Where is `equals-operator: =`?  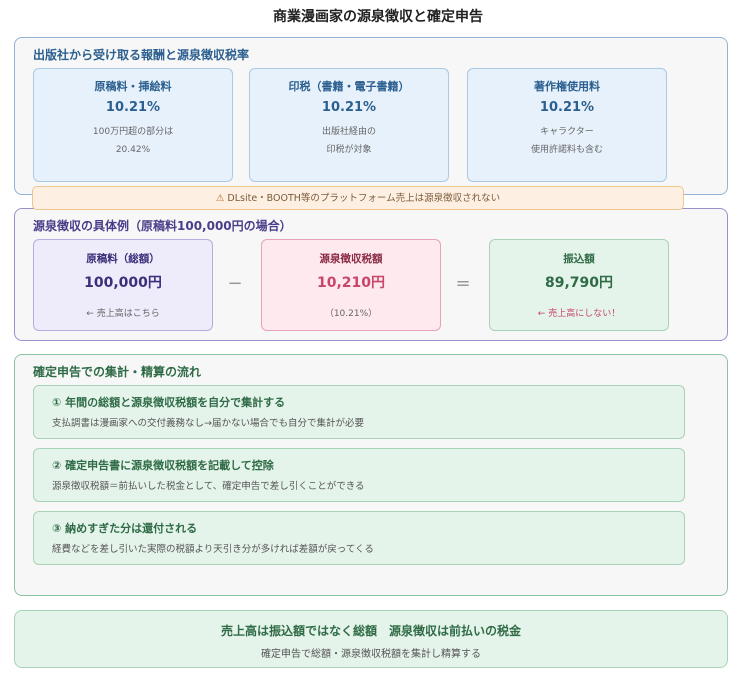
equals-operator: = is located at coordinates (463, 283).